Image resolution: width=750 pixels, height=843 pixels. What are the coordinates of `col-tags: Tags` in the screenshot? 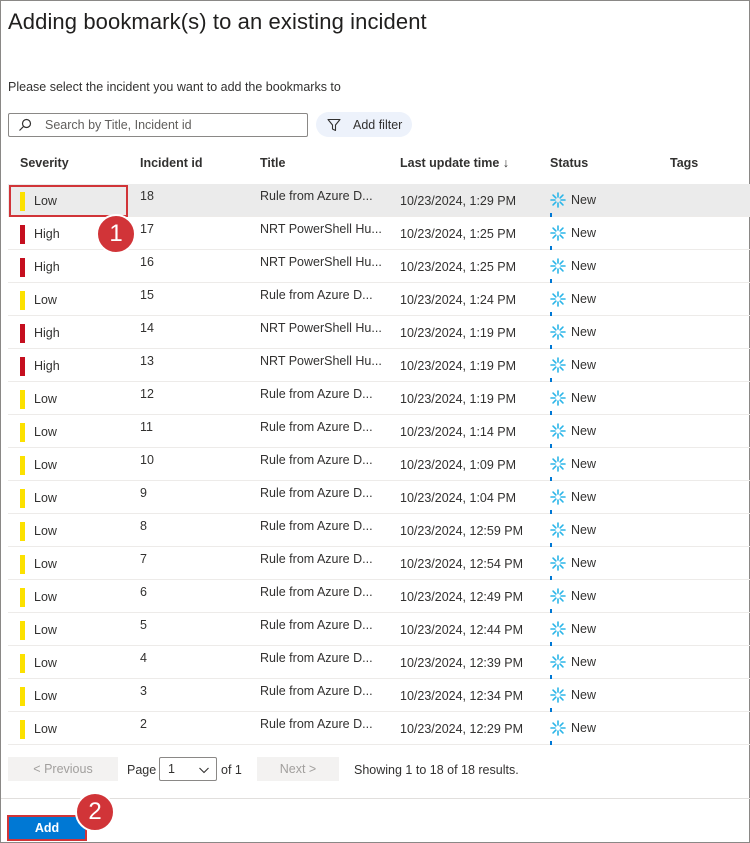 It's located at (684, 163).